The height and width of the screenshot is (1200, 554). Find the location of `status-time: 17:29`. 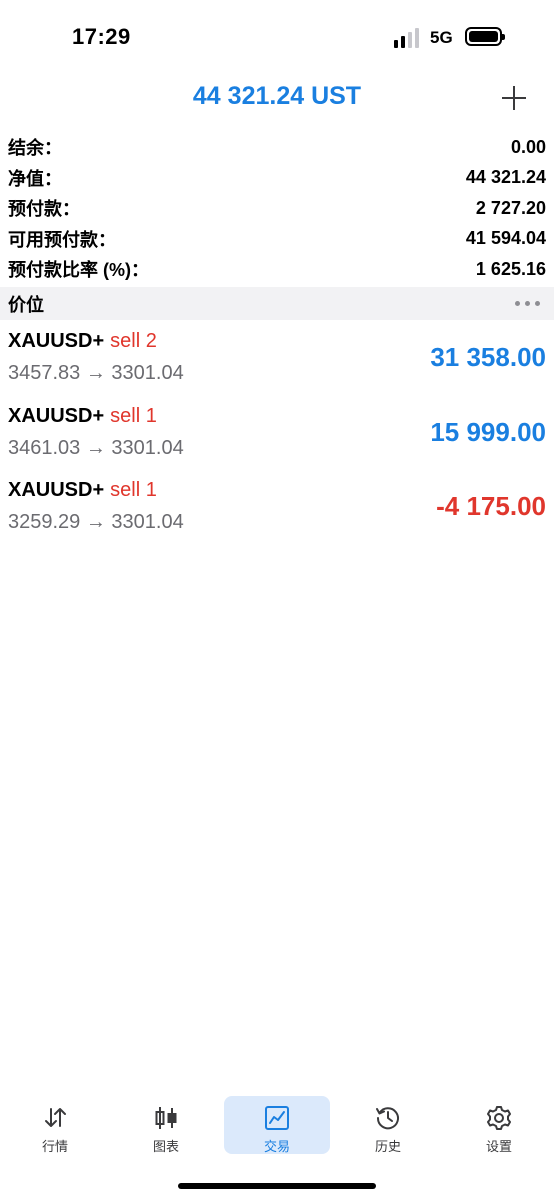

status-time: 17:29 is located at coordinates (101, 36).